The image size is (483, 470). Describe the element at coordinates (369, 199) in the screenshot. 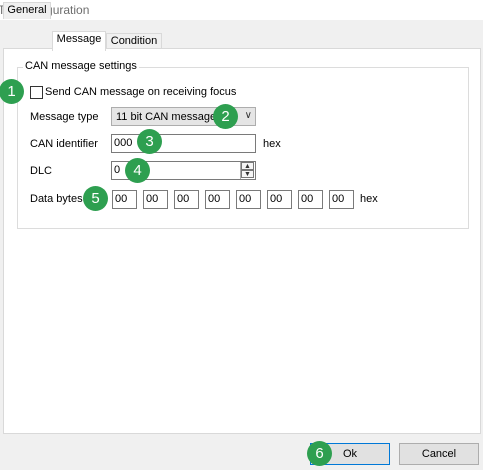

I see `data-bytes-unit: hex` at that location.